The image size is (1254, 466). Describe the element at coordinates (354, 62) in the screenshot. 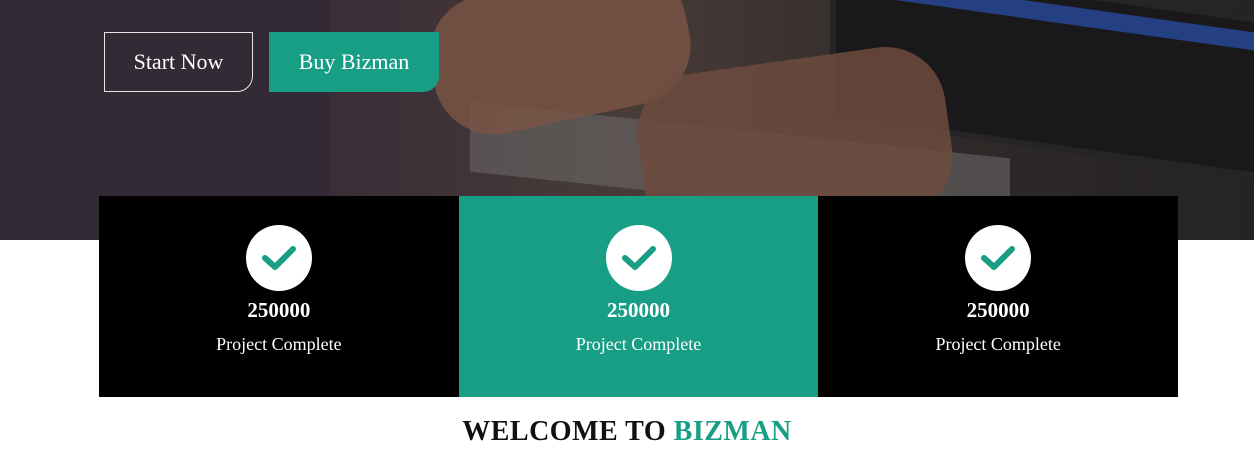

I see `buy-bizman-button: Buy Bizman` at that location.